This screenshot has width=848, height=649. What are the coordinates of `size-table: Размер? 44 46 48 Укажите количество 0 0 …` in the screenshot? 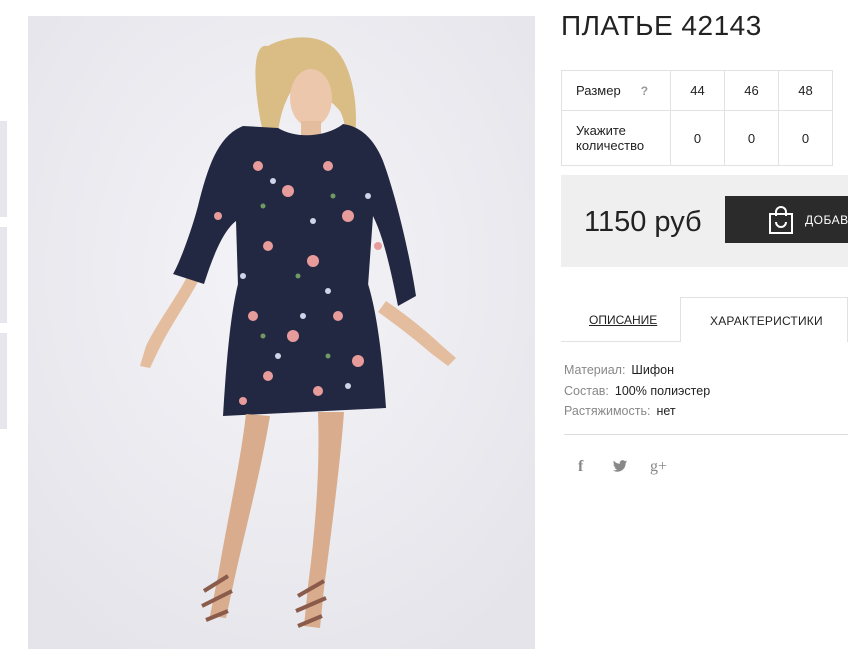 It's located at (697, 118).